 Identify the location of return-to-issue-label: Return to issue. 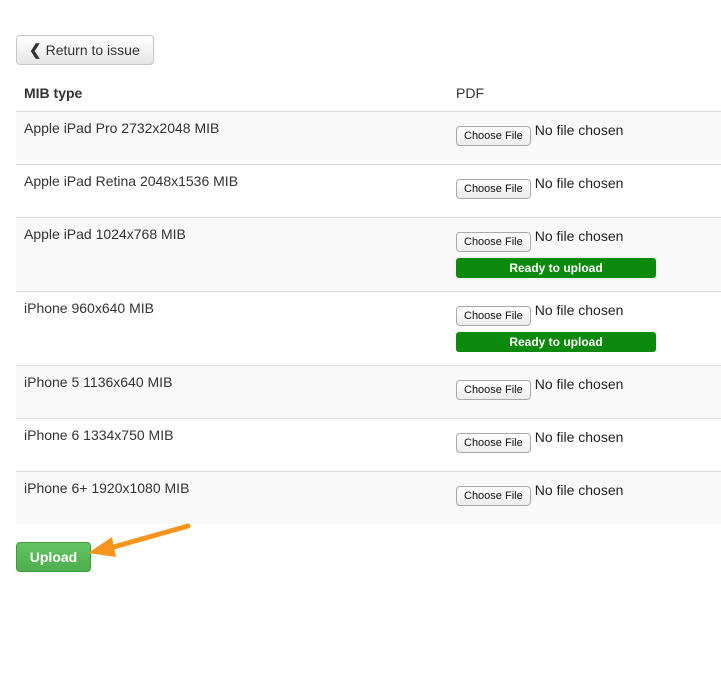
(92, 50).